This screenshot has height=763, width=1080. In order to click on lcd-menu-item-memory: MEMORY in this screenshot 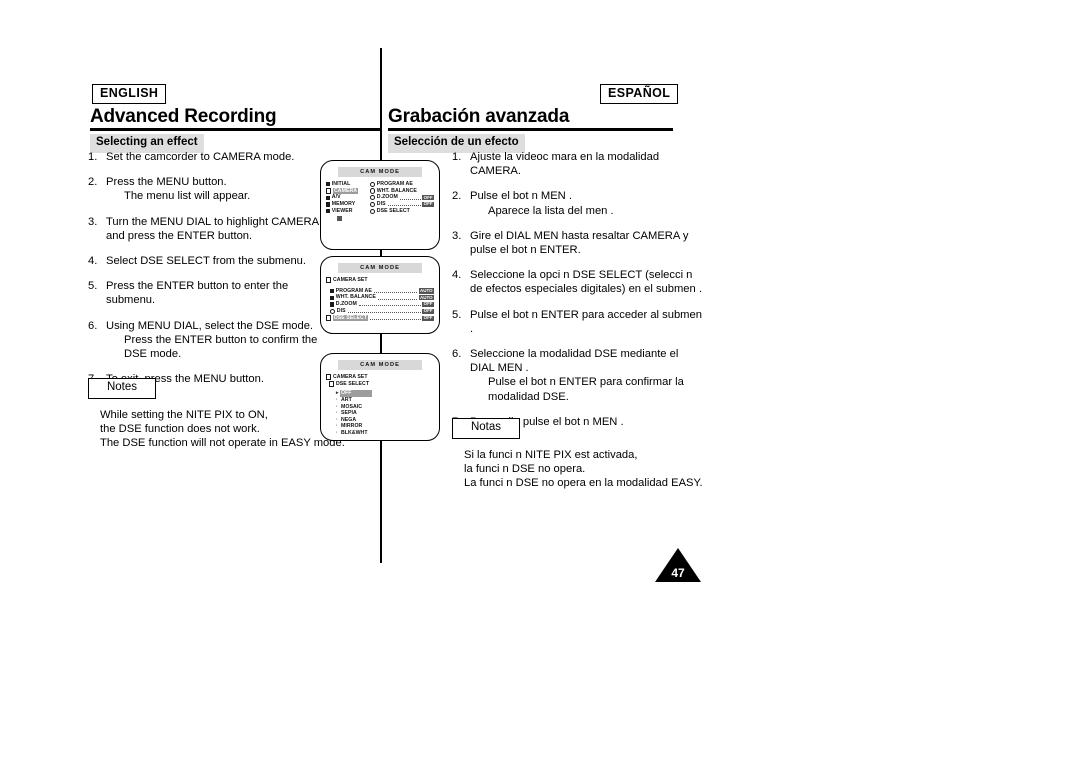, I will do `click(348, 204)`.